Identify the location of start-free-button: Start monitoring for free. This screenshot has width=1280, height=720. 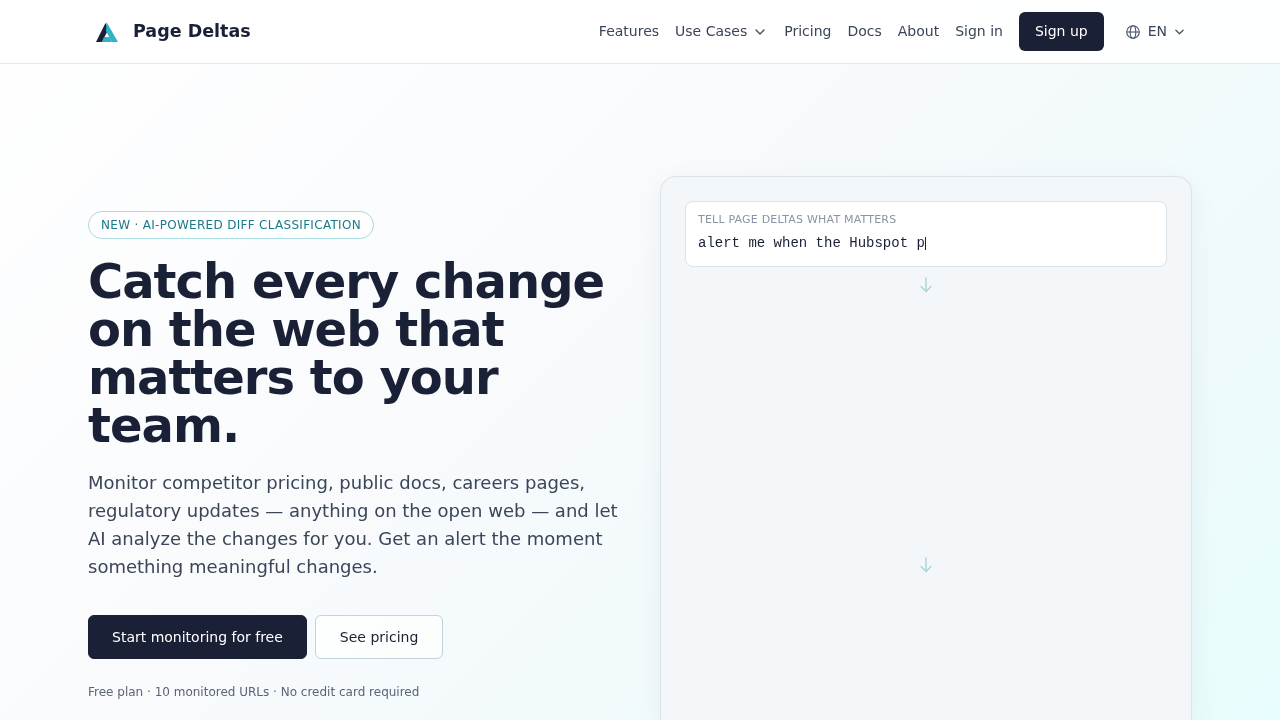
(197, 637).